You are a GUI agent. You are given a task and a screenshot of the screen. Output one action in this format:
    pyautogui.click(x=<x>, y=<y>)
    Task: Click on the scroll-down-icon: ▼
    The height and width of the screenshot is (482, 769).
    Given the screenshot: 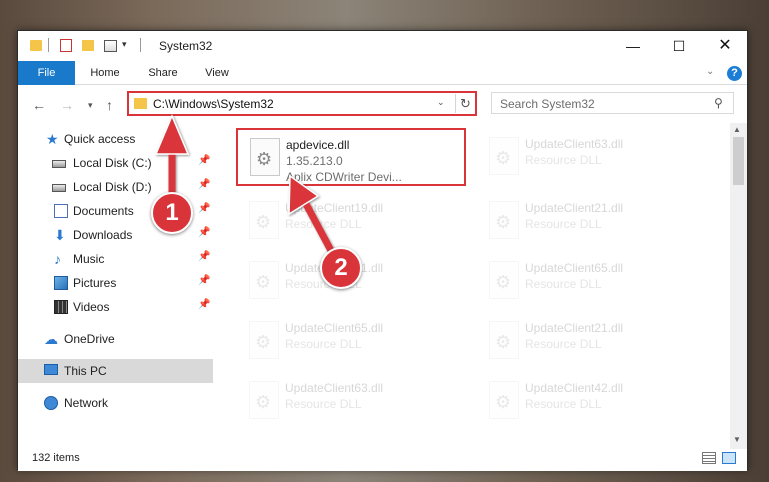 What is the action you would take?
    pyautogui.click(x=737, y=439)
    